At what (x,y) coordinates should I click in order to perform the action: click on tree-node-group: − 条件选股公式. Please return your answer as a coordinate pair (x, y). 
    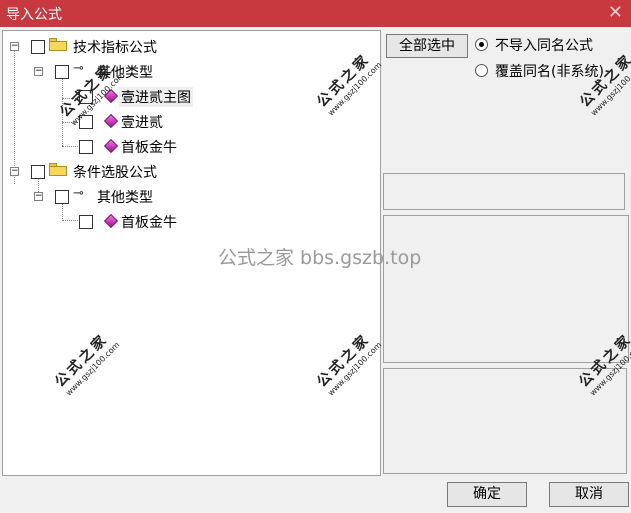
    Looking at the image, I should click on (188, 171).